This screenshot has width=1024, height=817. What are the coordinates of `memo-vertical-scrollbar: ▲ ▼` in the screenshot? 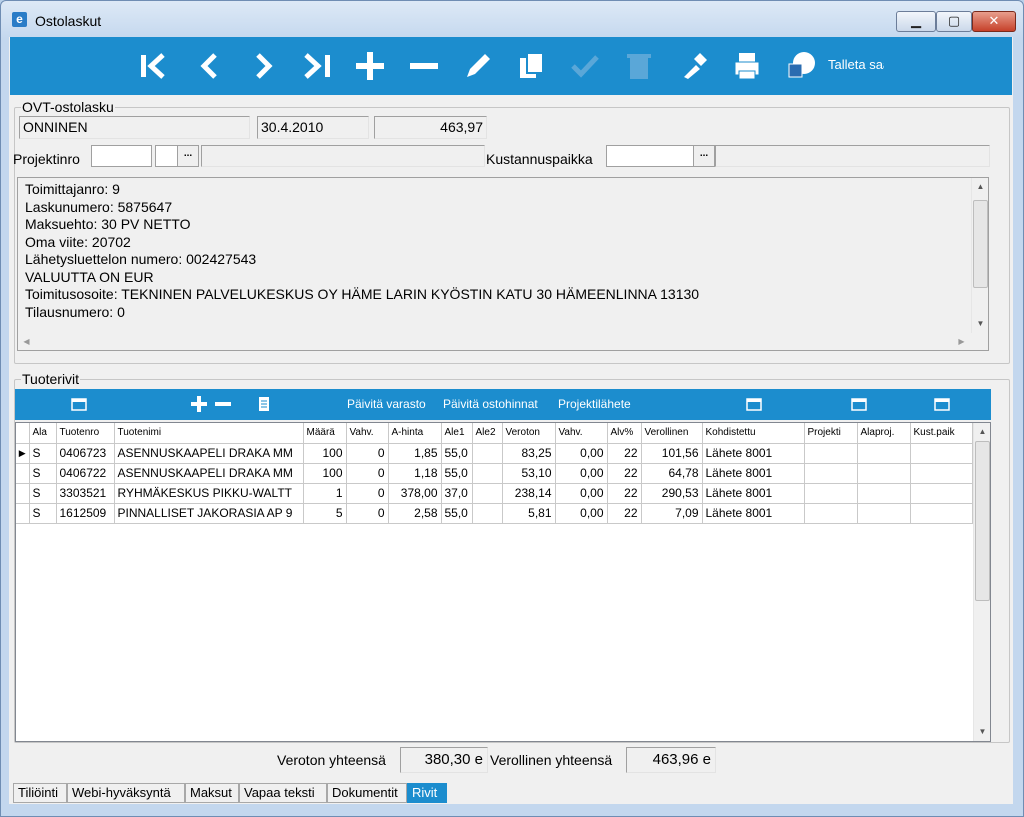 It's located at (979, 255).